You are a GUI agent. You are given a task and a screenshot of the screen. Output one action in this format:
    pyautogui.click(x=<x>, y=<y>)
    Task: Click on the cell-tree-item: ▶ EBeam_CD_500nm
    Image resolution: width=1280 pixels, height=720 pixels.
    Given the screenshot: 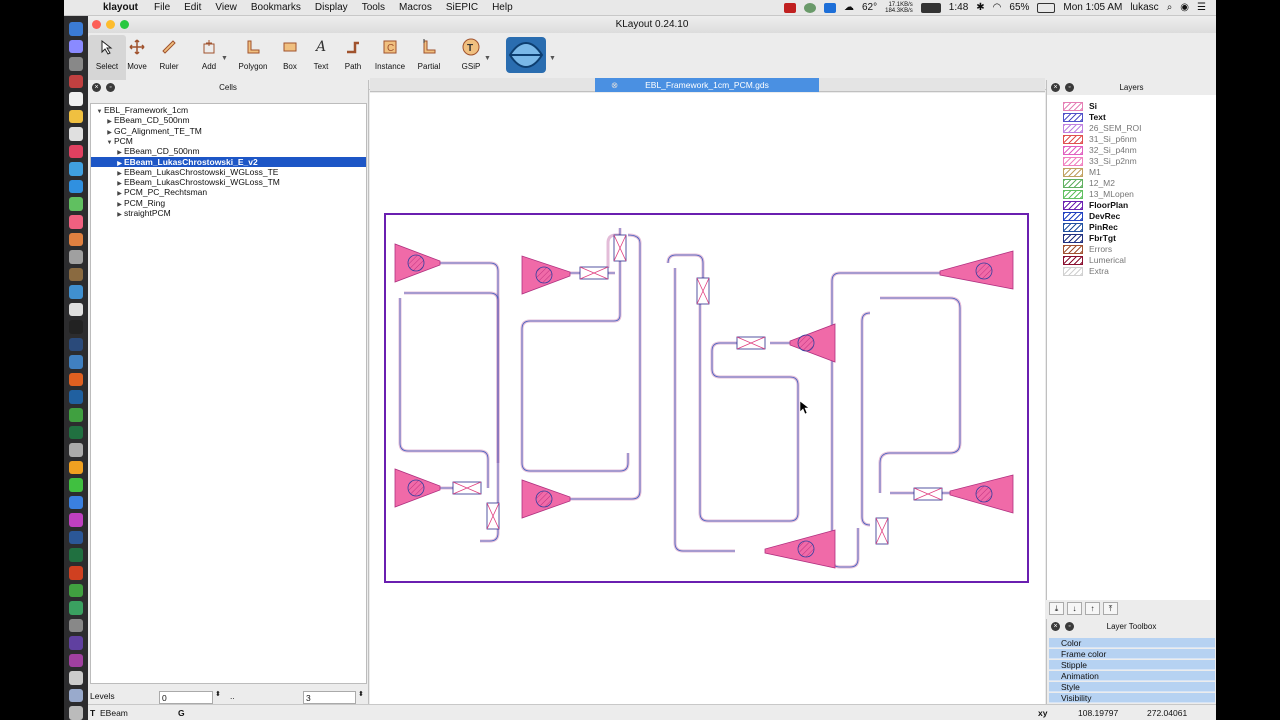 What is the action you would take?
    pyautogui.click(x=228, y=120)
    